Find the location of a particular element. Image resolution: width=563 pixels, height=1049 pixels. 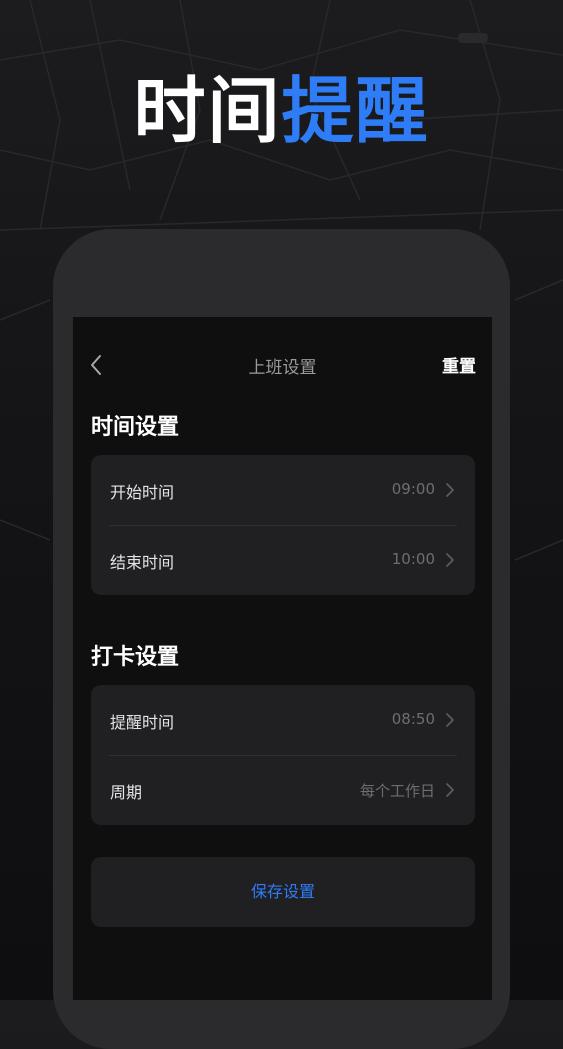

end-time-row: 结束时间 10:00 is located at coordinates (283, 560).